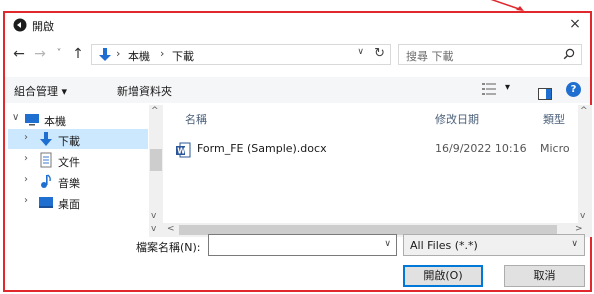 This screenshot has height=294, width=594. I want to click on sidebar-item-label: 桌面, so click(69, 204).